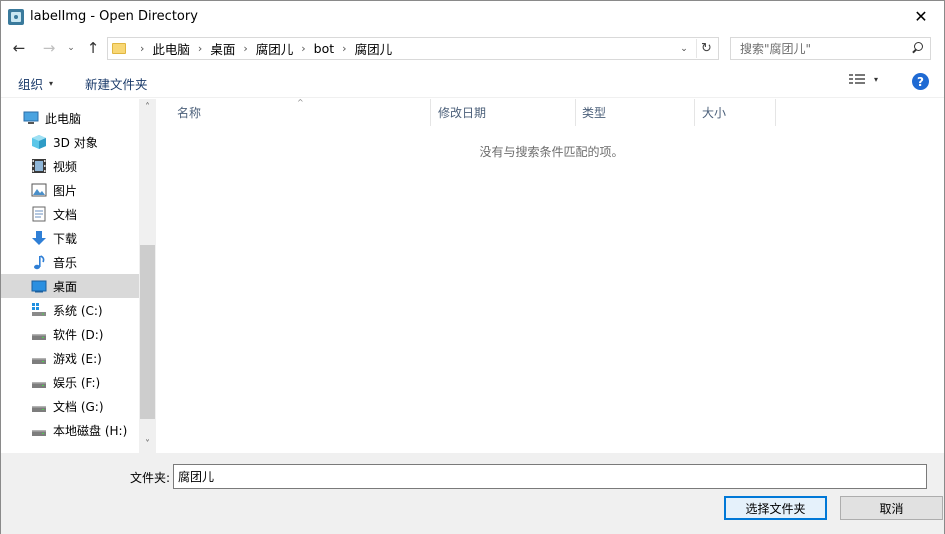  I want to click on column-name-label: 名称, so click(189, 113).